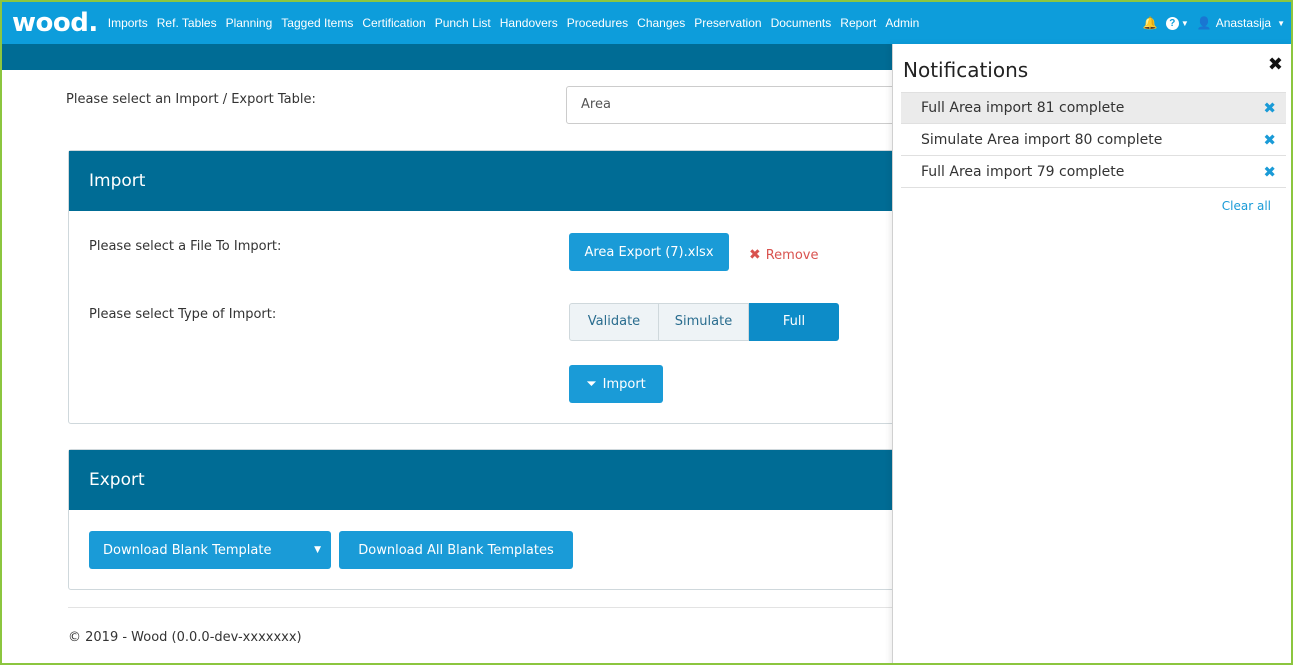 This screenshot has width=1293, height=665. What do you see at coordinates (488, 181) in the screenshot?
I see `import-panel-title: Import` at bounding box center [488, 181].